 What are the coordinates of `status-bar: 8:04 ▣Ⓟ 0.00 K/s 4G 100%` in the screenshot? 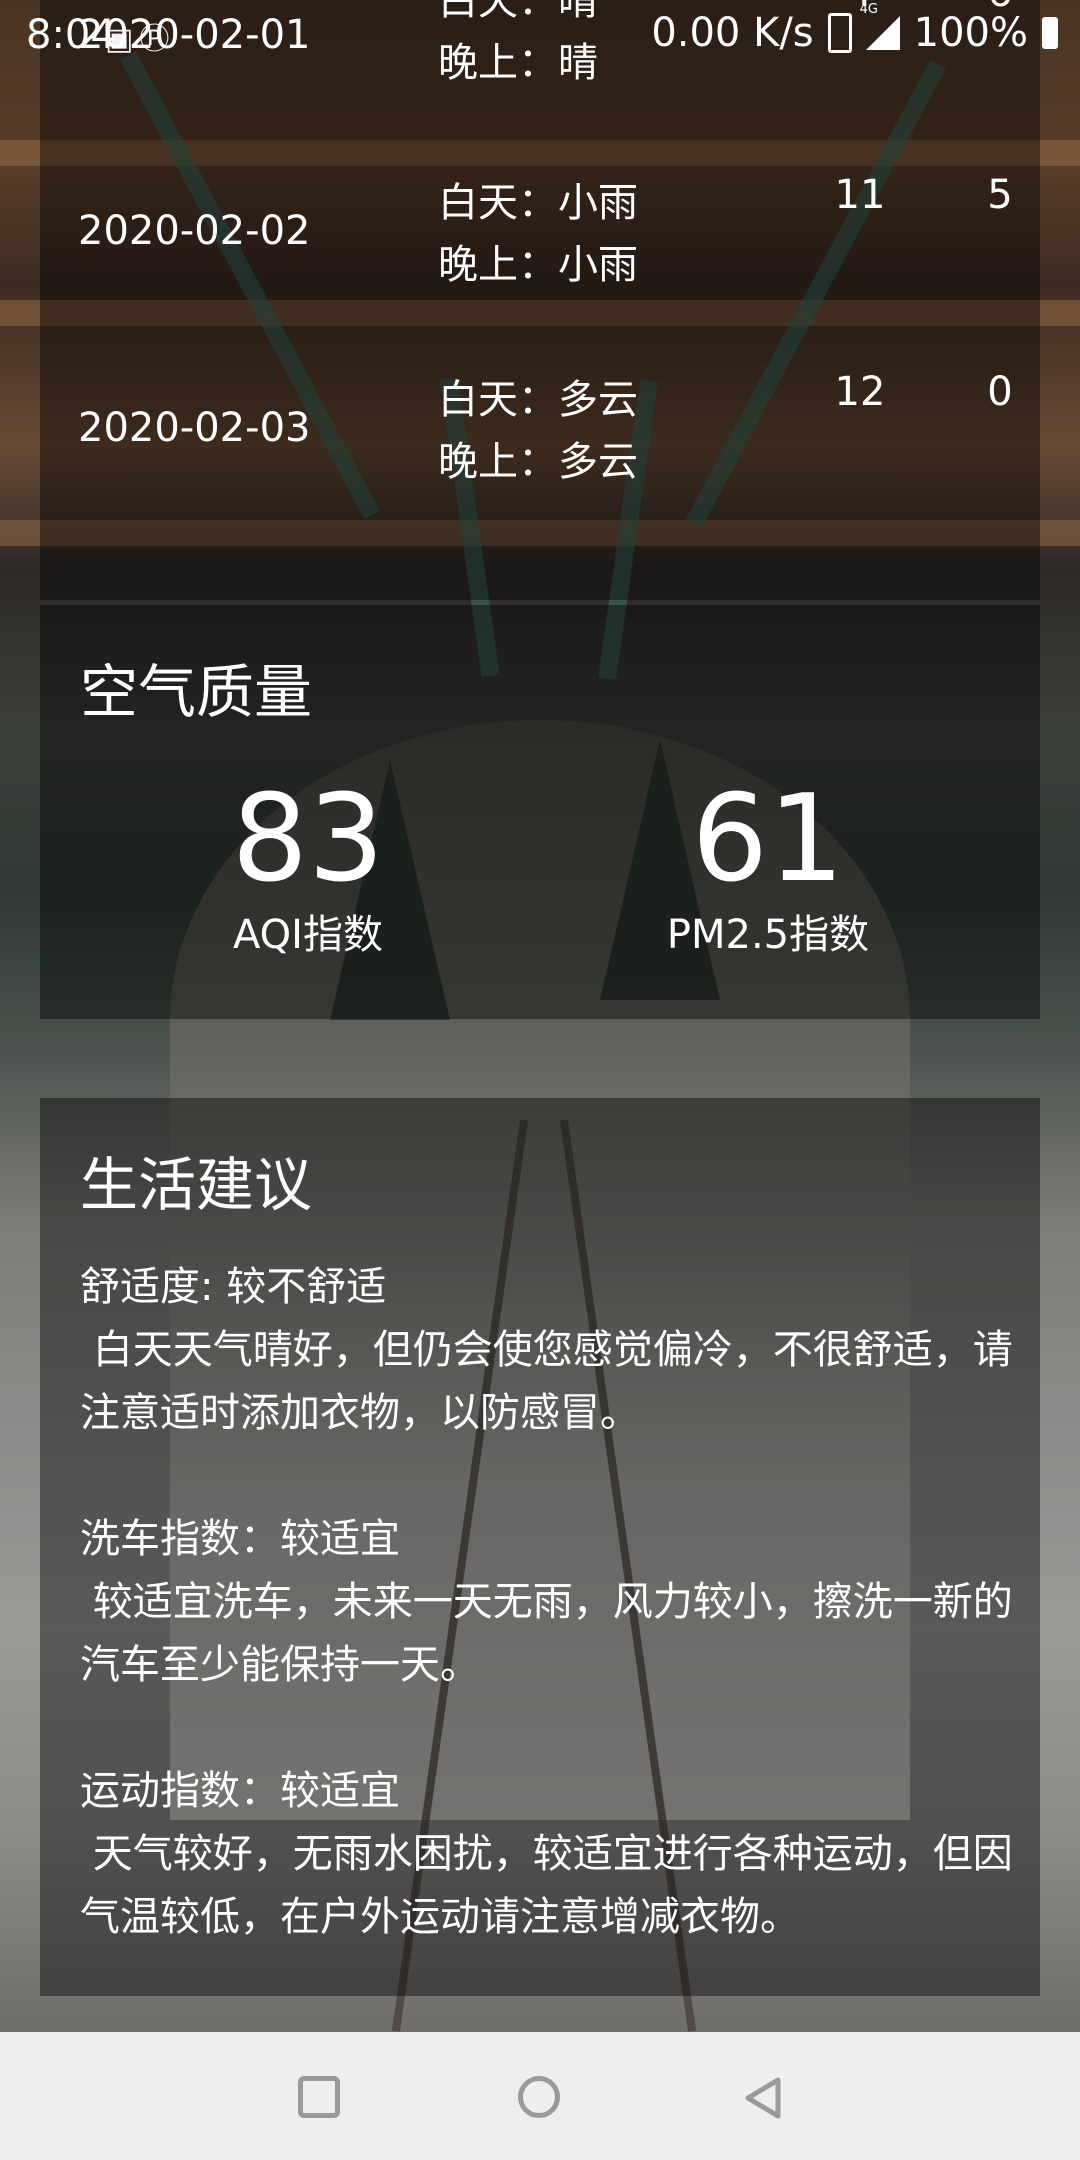 It's located at (540, 33).